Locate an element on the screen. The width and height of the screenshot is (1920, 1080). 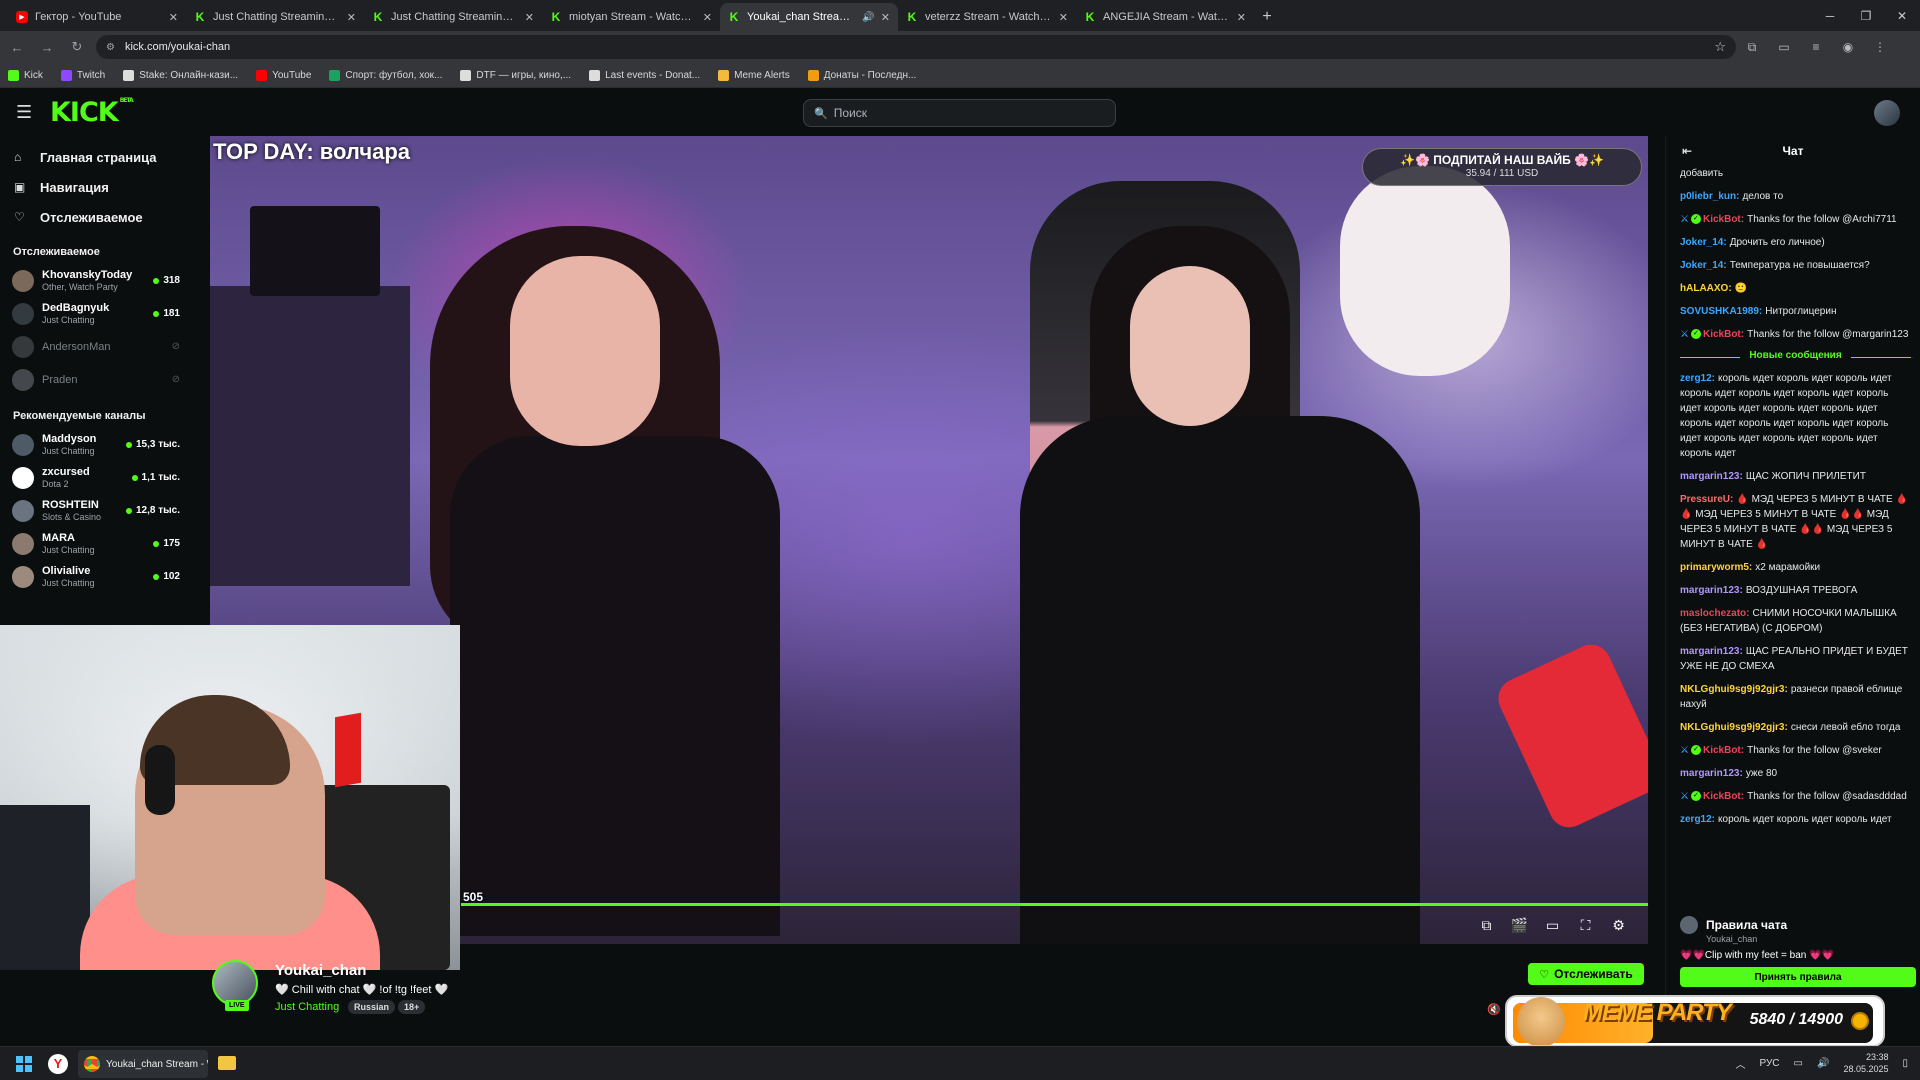
user-avatar is located at coordinates (1887, 113).